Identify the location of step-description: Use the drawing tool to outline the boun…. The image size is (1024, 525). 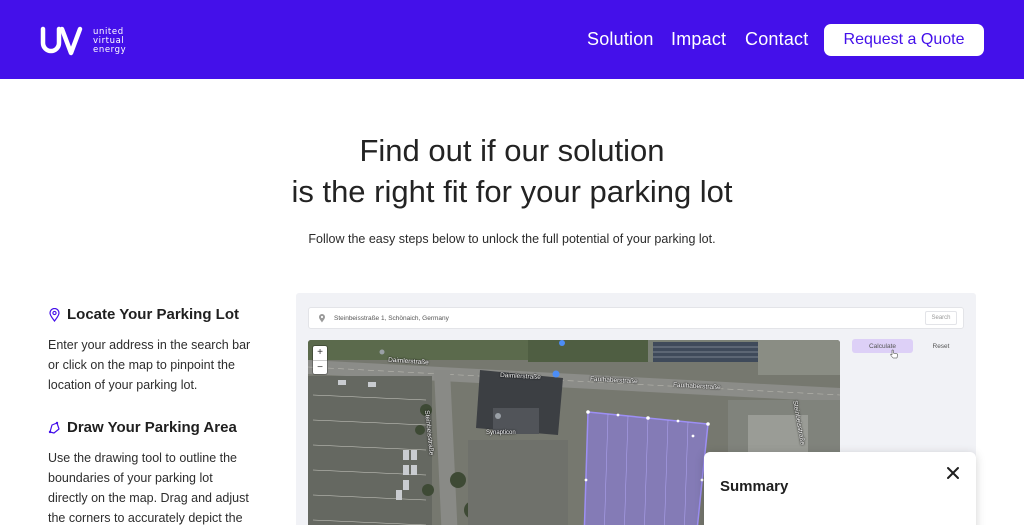
(148, 488).